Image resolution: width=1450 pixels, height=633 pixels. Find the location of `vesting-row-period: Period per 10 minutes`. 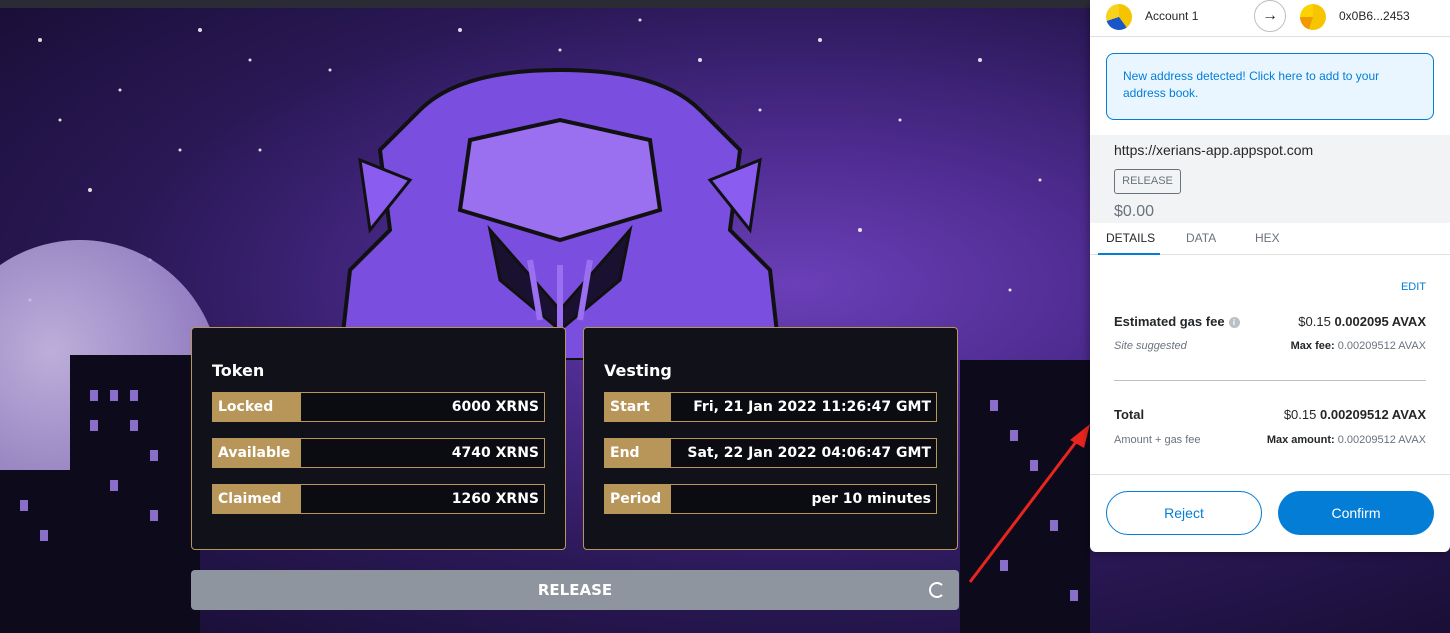

vesting-row-period: Period per 10 minutes is located at coordinates (770, 499).